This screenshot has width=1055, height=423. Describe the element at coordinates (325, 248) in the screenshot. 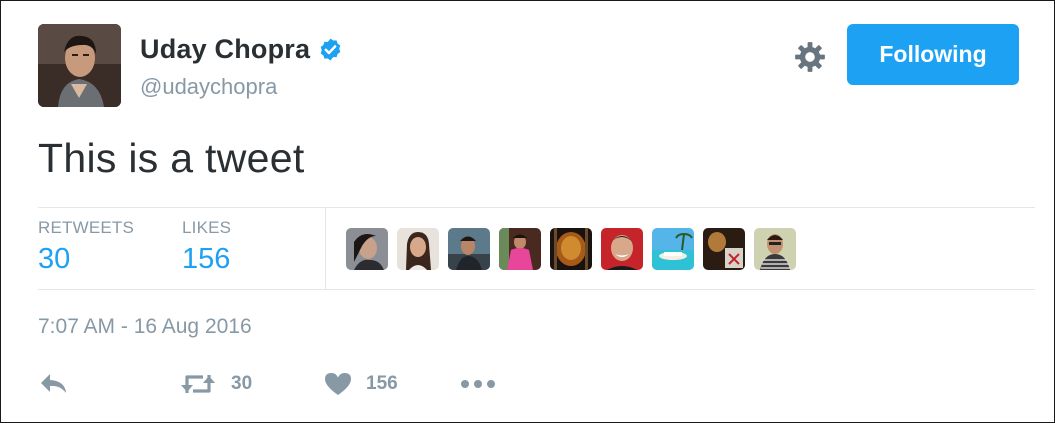

I see `stats-vertical-divider` at that location.